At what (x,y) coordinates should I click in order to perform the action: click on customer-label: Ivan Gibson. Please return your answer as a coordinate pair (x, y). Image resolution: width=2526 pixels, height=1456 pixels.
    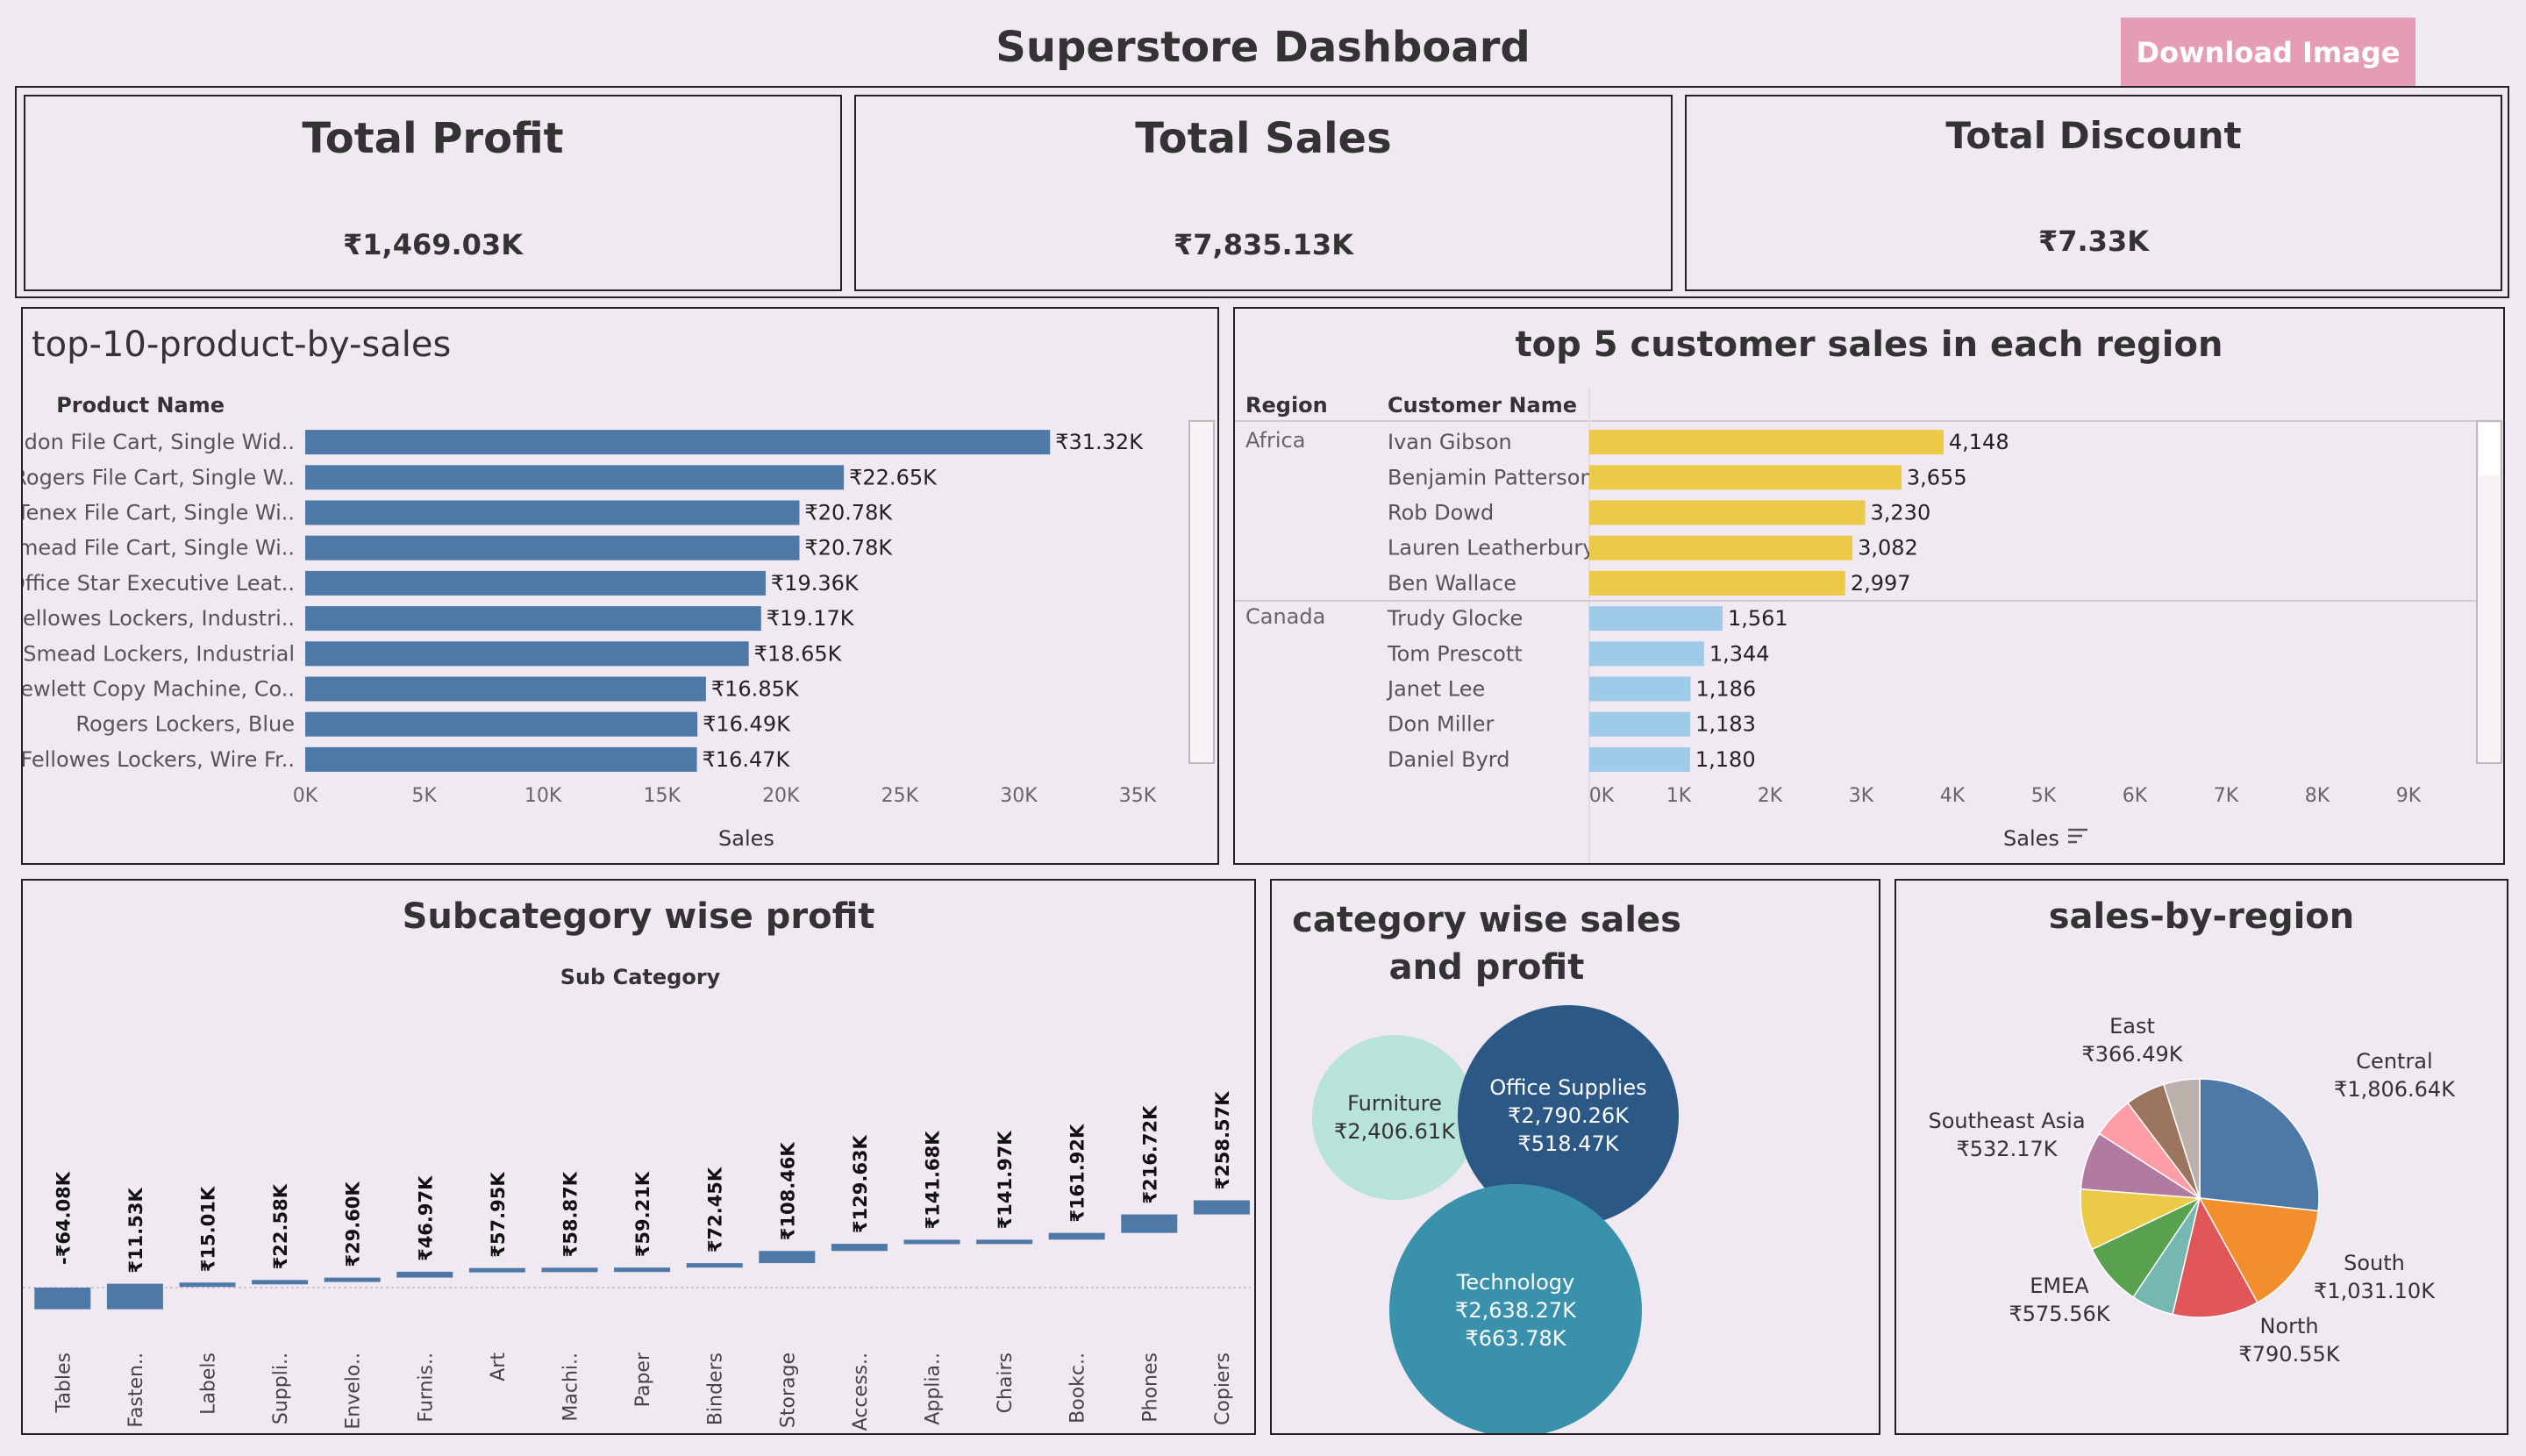
    Looking at the image, I should click on (1450, 442).